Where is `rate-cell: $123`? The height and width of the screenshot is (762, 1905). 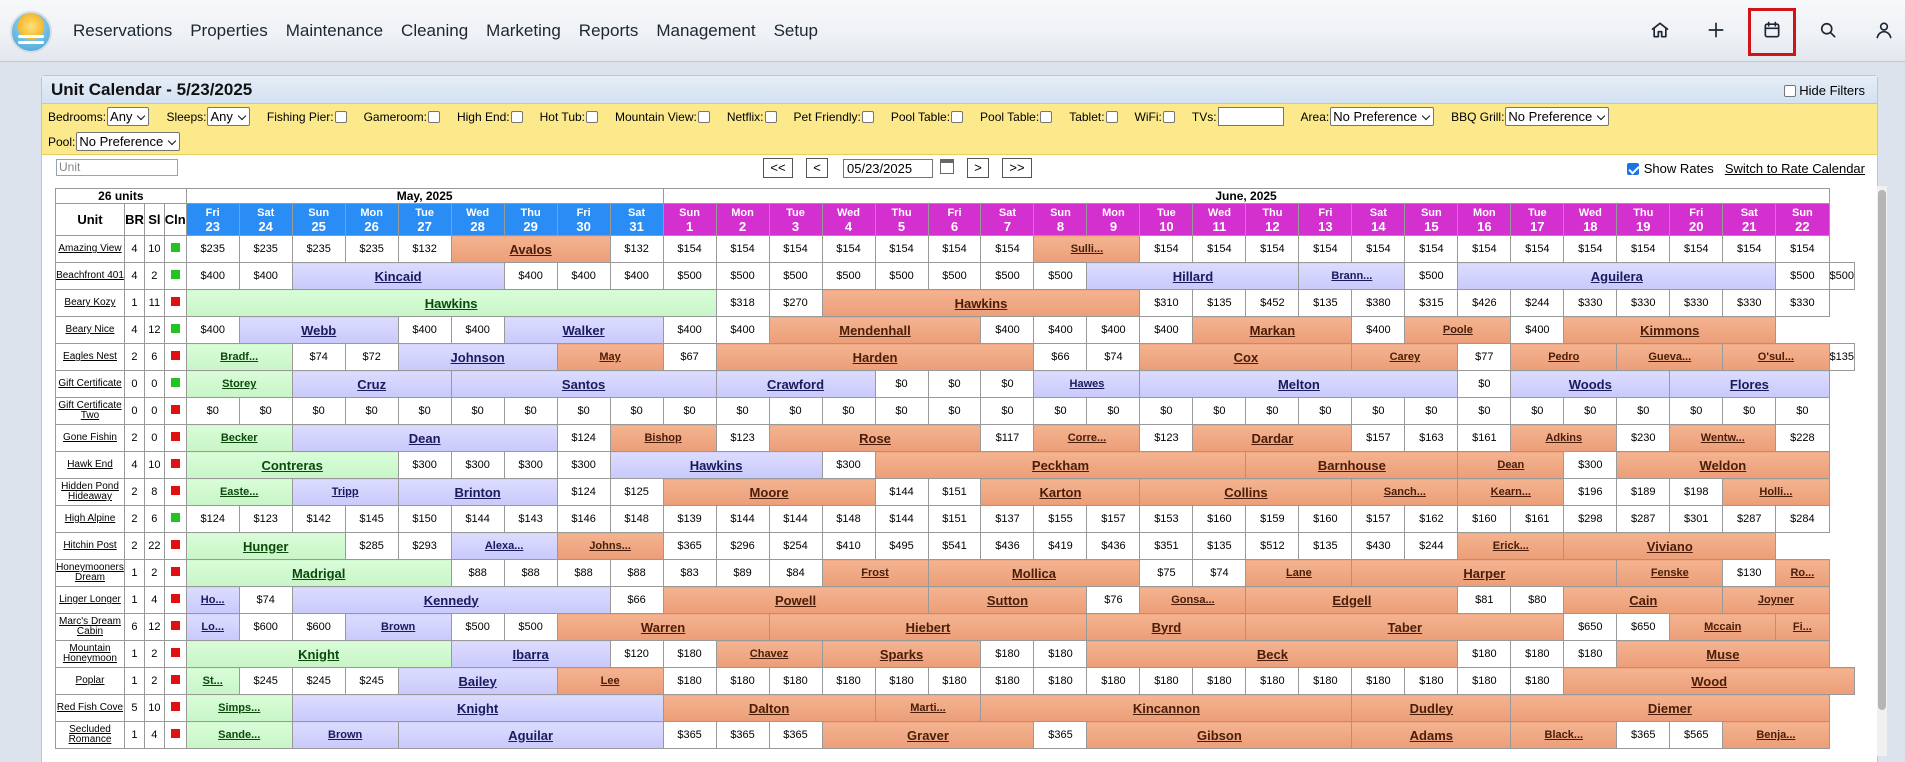
rate-cell: $123 is located at coordinates (742, 438).